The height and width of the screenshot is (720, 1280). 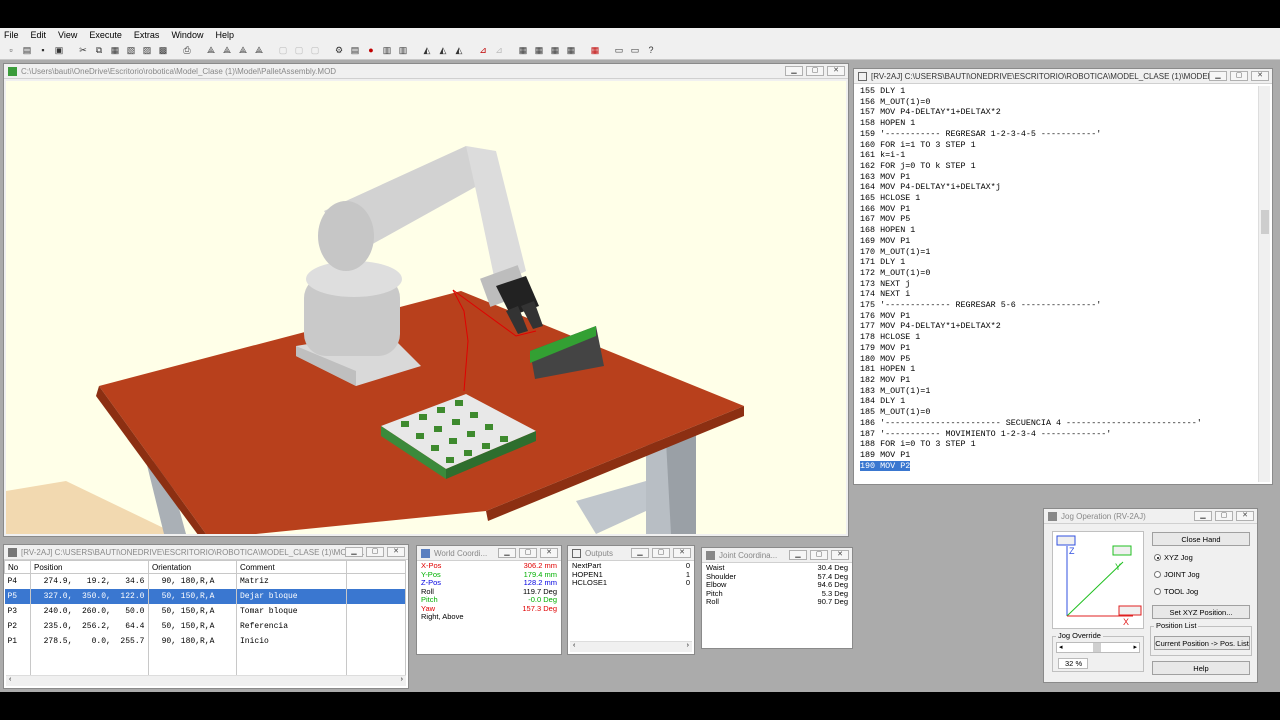 What do you see at coordinates (43, 50) in the screenshot?
I see `save-icon: ▪` at bounding box center [43, 50].